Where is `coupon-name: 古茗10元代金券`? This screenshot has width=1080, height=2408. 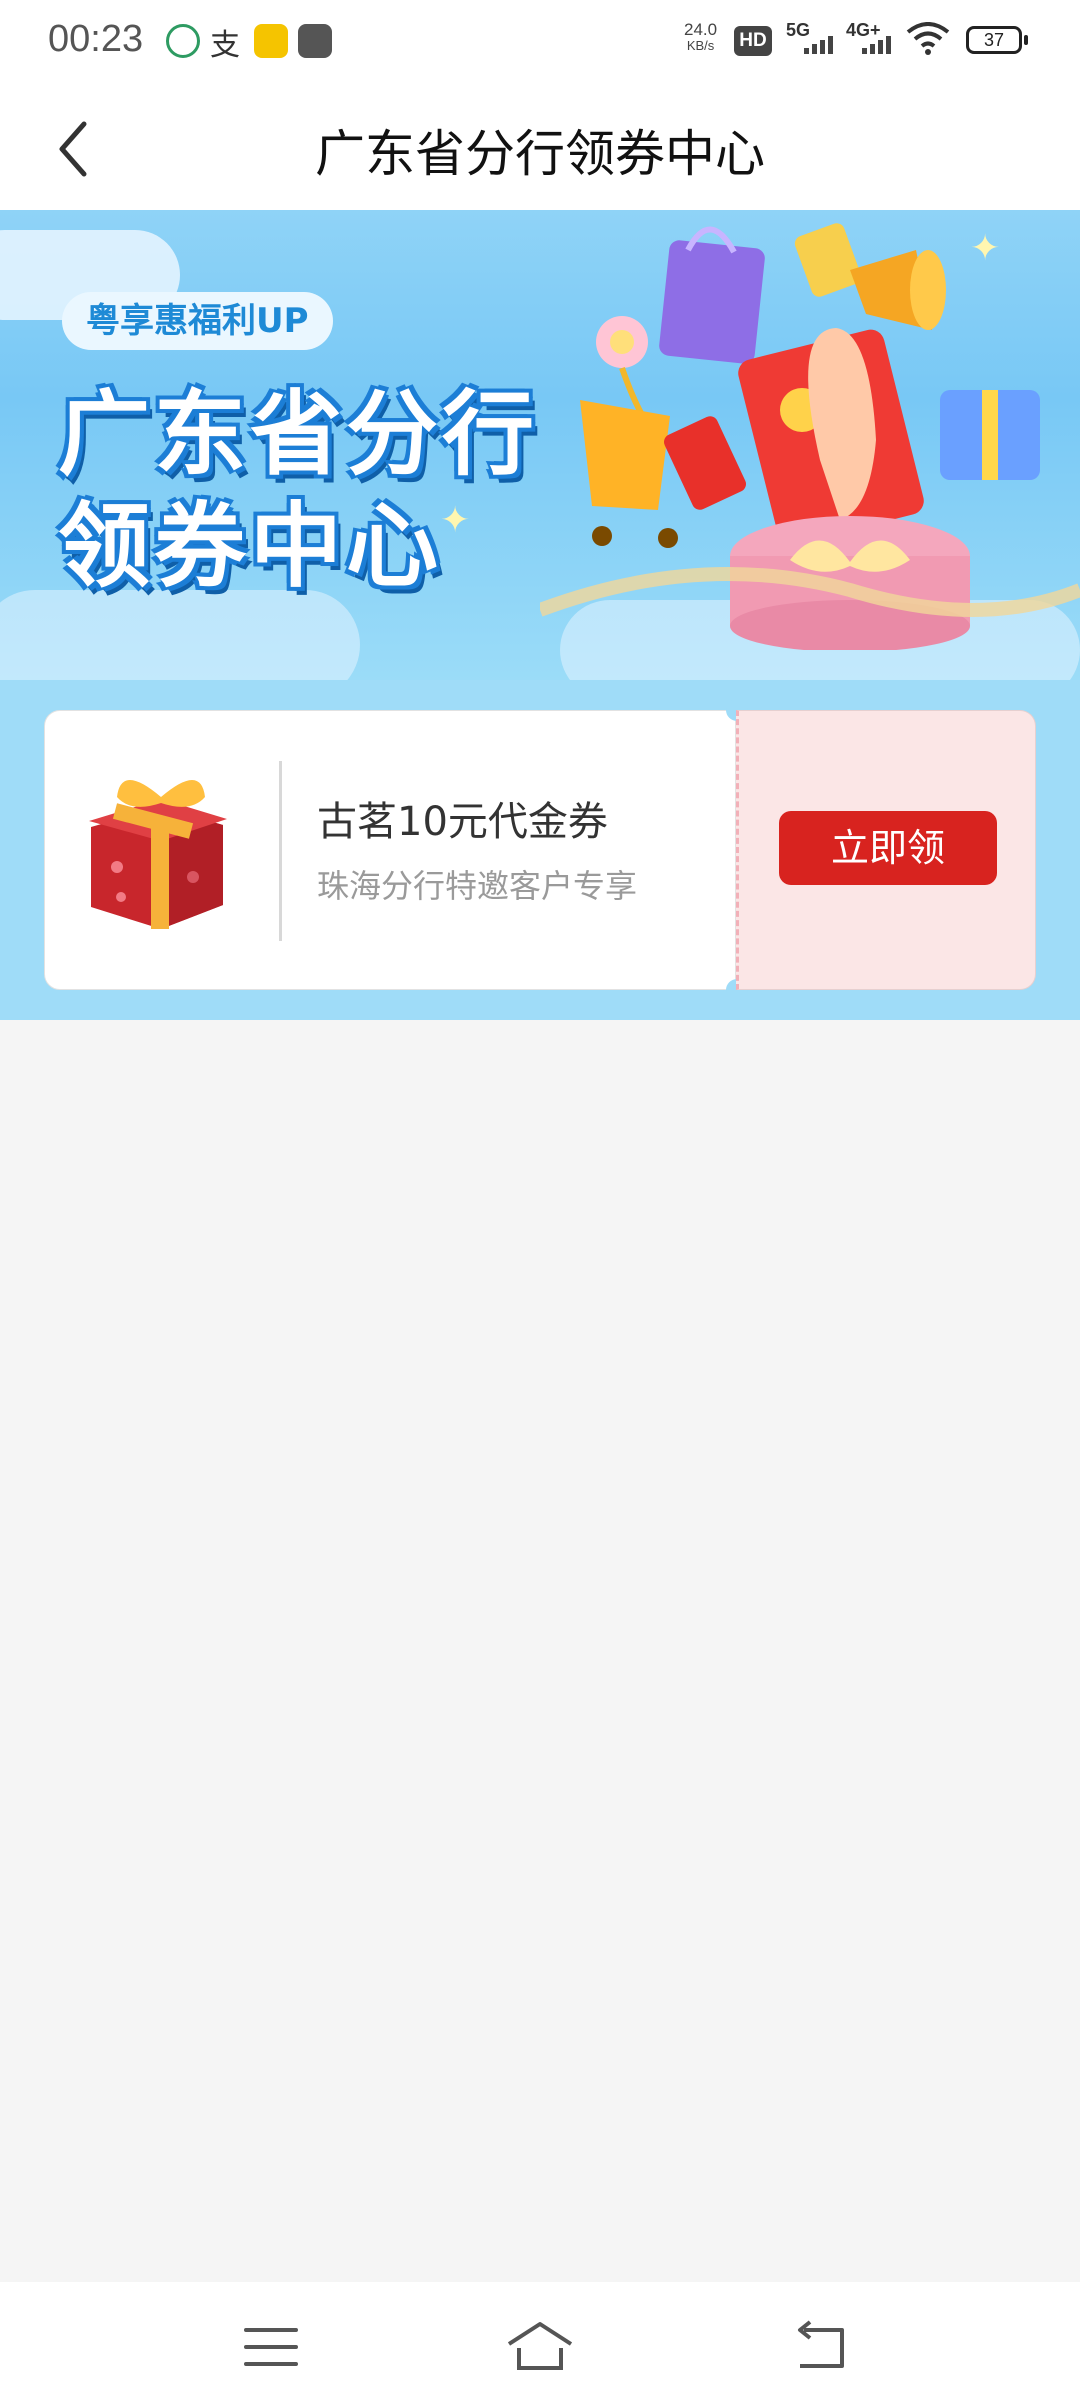
coupon-name: 古茗10元代金券 is located at coordinates (462, 822).